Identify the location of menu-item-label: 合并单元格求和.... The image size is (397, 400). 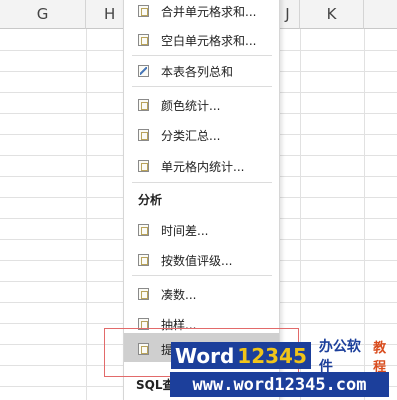
(209, 11).